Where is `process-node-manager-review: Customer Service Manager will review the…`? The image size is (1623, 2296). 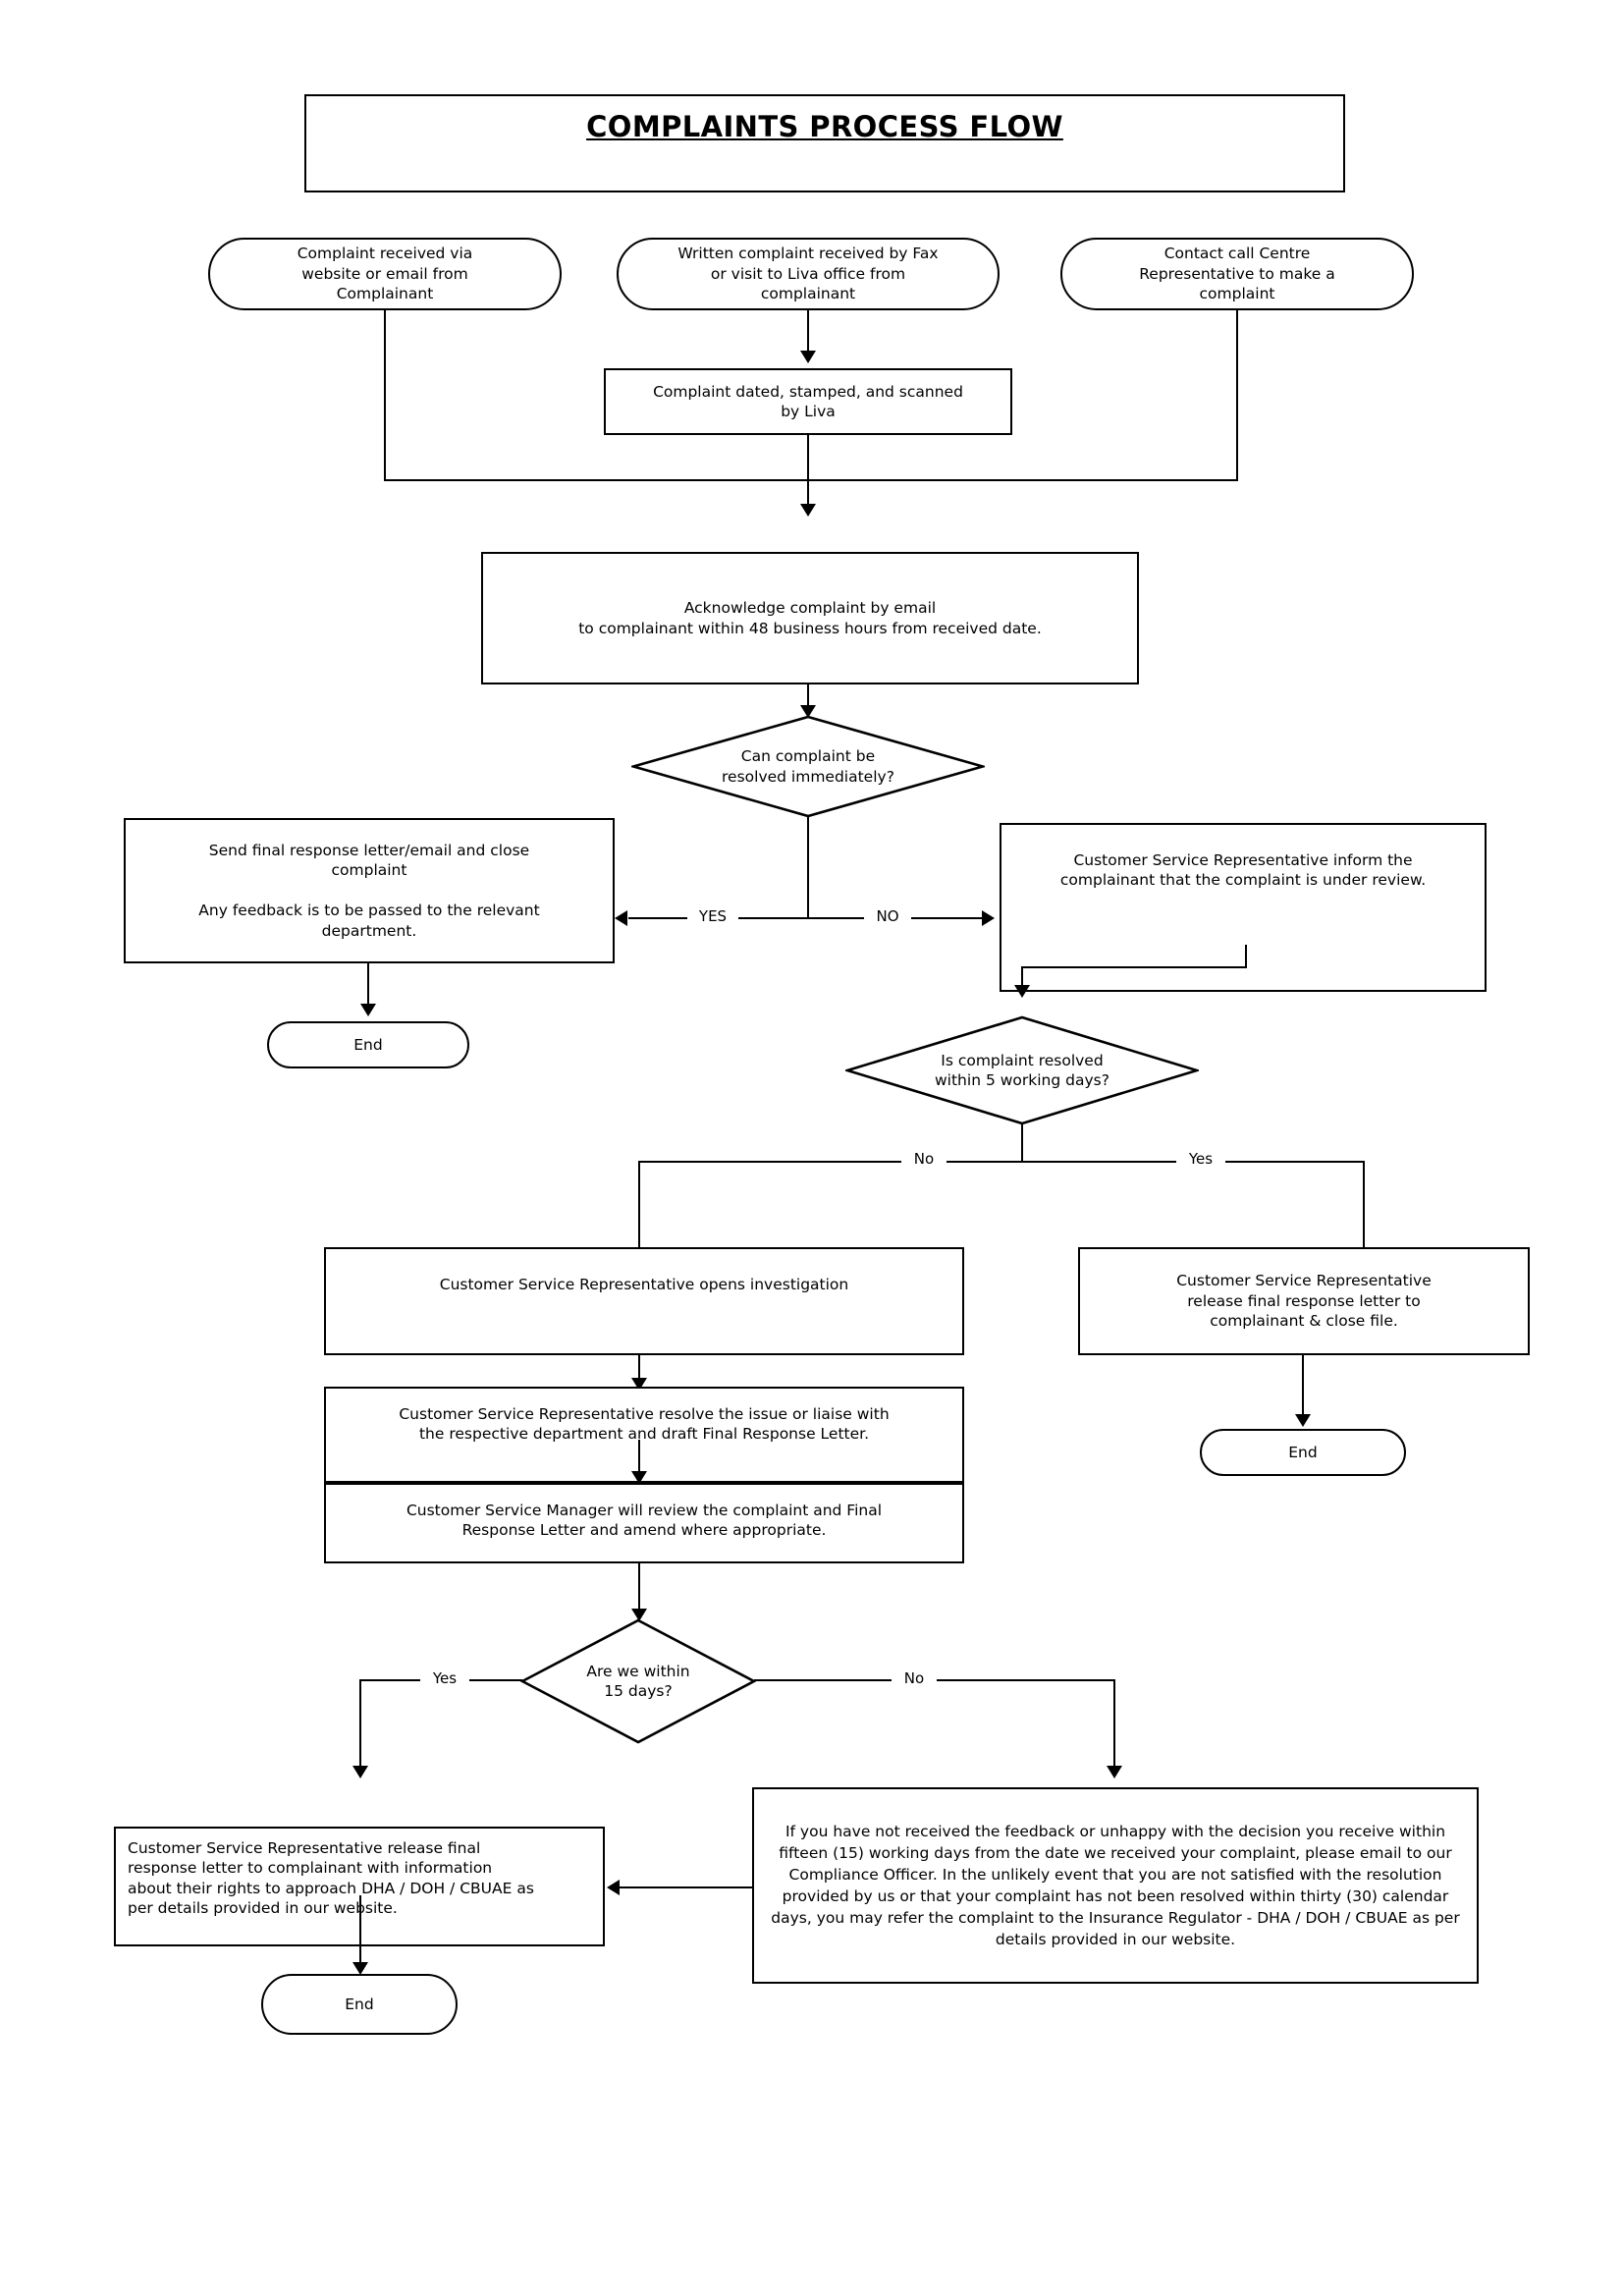 process-node-manager-review: Customer Service Manager will review the… is located at coordinates (644, 1523).